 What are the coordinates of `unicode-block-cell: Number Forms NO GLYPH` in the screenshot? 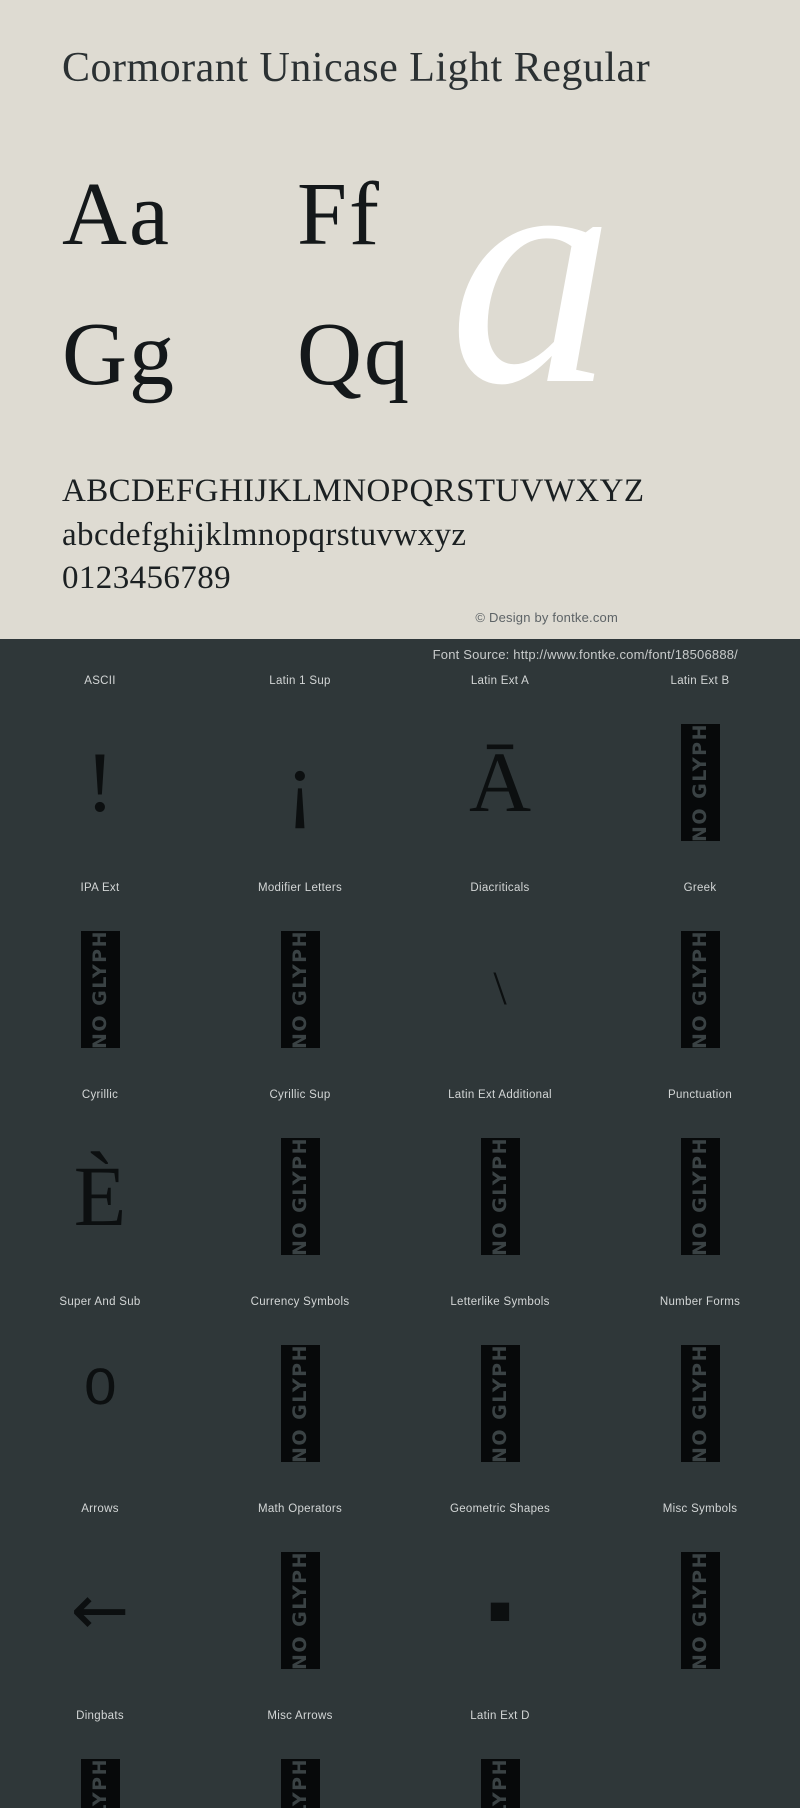 It's located at (700, 1399).